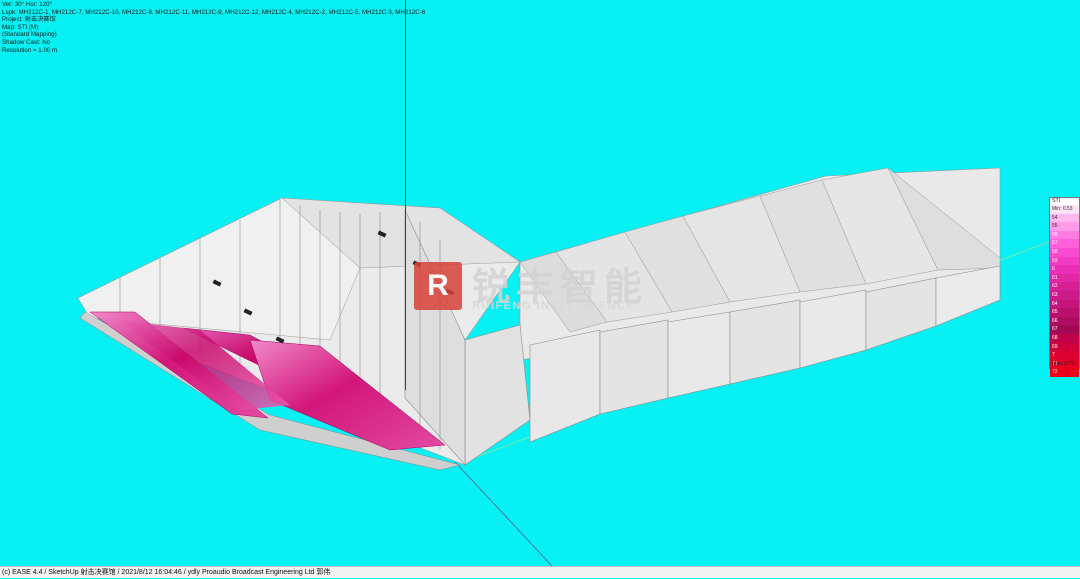 This screenshot has height=579, width=1080. I want to click on legend-row: 72, so click(1064, 372).